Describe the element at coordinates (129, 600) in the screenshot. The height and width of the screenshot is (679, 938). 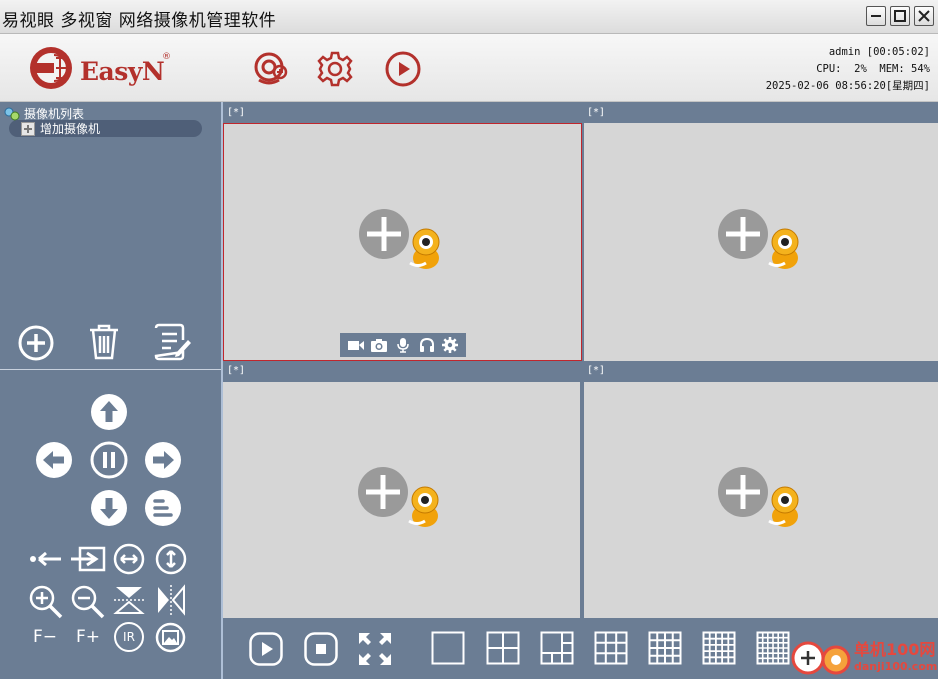
I see `flip-vertical-icon` at that location.